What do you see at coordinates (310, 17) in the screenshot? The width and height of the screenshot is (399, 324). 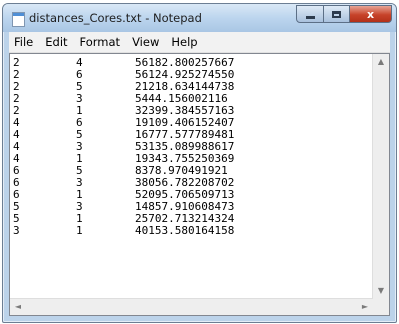 I see `minimize-icon` at bounding box center [310, 17].